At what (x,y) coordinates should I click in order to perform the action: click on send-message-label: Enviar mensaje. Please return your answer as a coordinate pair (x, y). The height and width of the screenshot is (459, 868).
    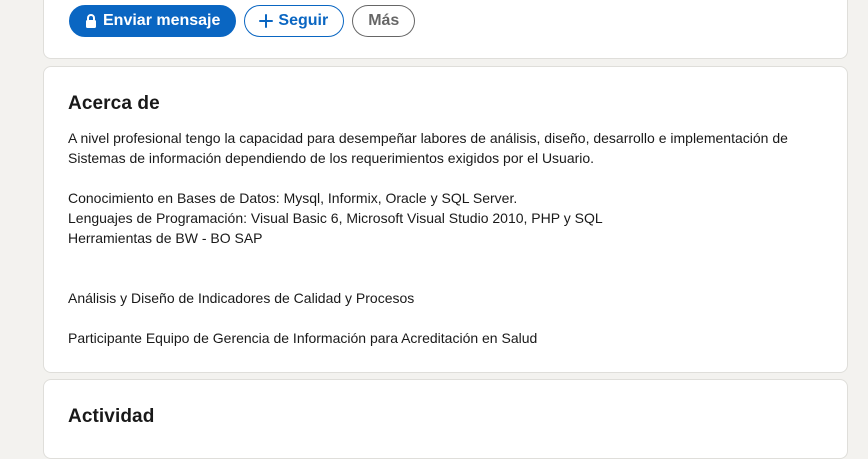
    Looking at the image, I should click on (162, 20).